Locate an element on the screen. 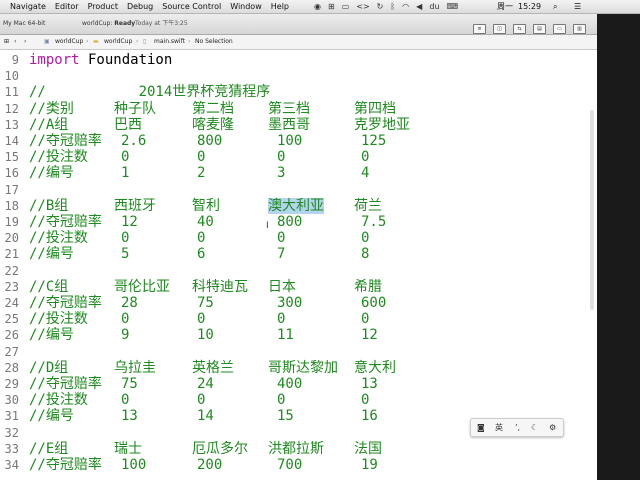 Image resolution: width=640 pixels, height=480 pixels. comment-value: 希腊 is located at coordinates (368, 286).